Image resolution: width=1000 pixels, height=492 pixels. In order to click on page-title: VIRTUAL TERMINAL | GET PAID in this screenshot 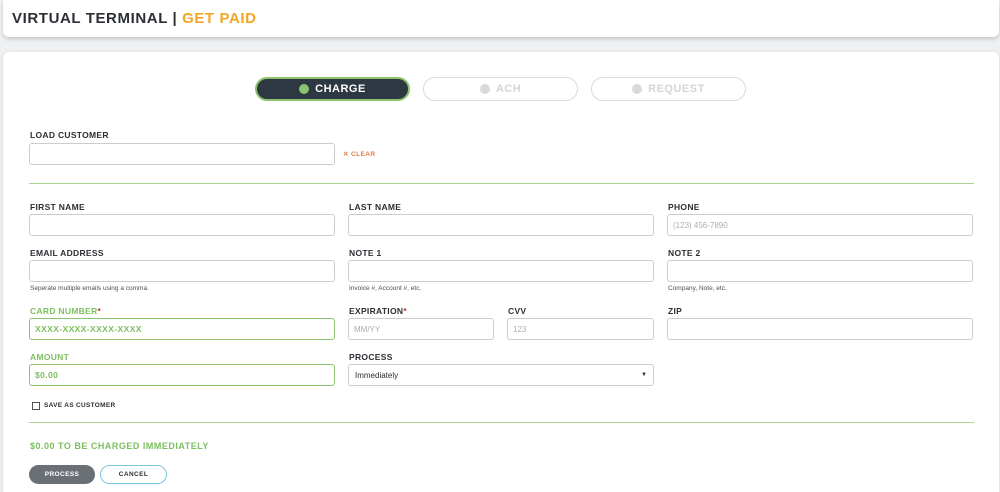, I will do `click(134, 18)`.